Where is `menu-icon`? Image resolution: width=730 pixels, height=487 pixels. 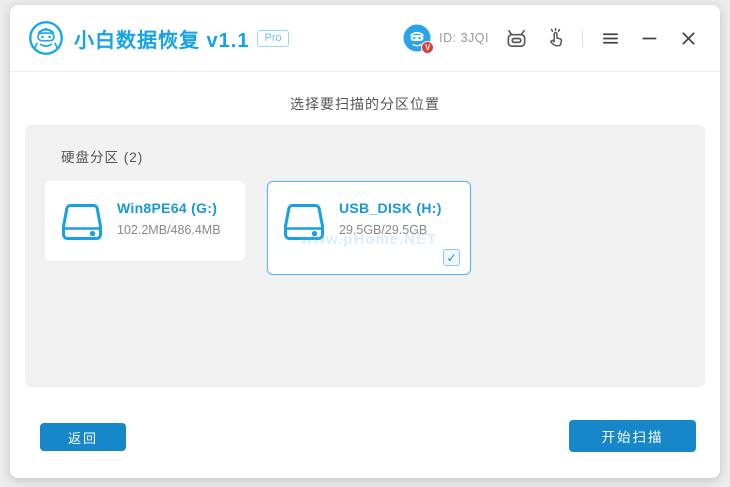 menu-icon is located at coordinates (610, 38).